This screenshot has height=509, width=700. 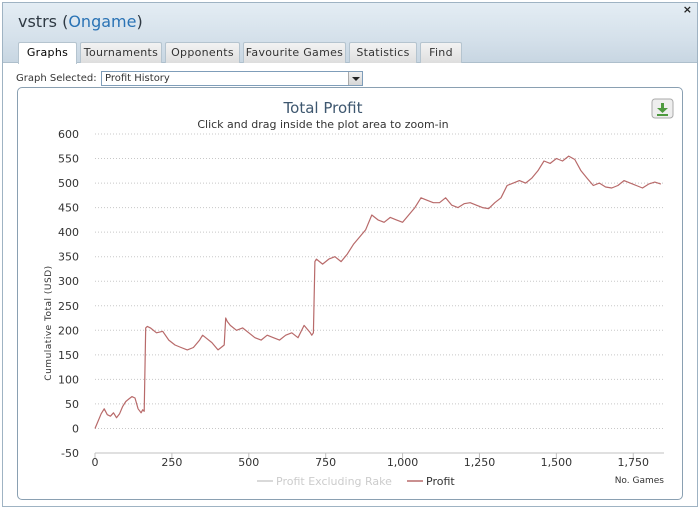 What do you see at coordinates (102, 21) in the screenshot?
I see `network-link: Ongame` at bounding box center [102, 21].